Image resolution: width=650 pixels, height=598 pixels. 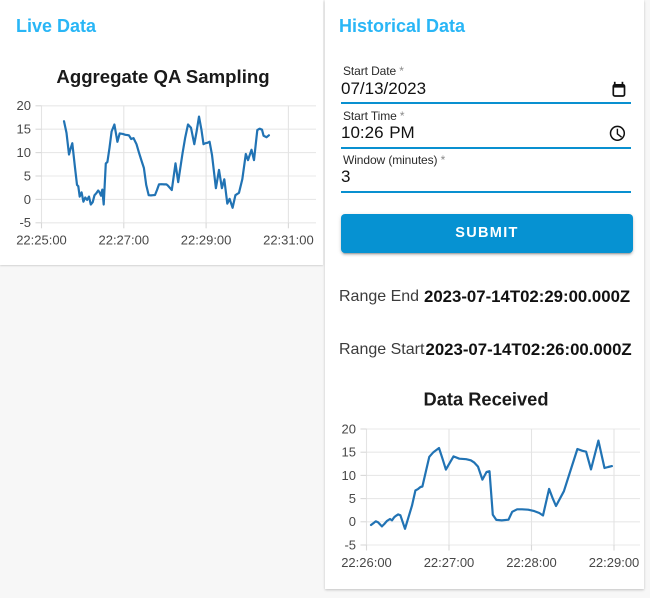 I want to click on svg-text: 22:28:00, so click(x=531, y=562).